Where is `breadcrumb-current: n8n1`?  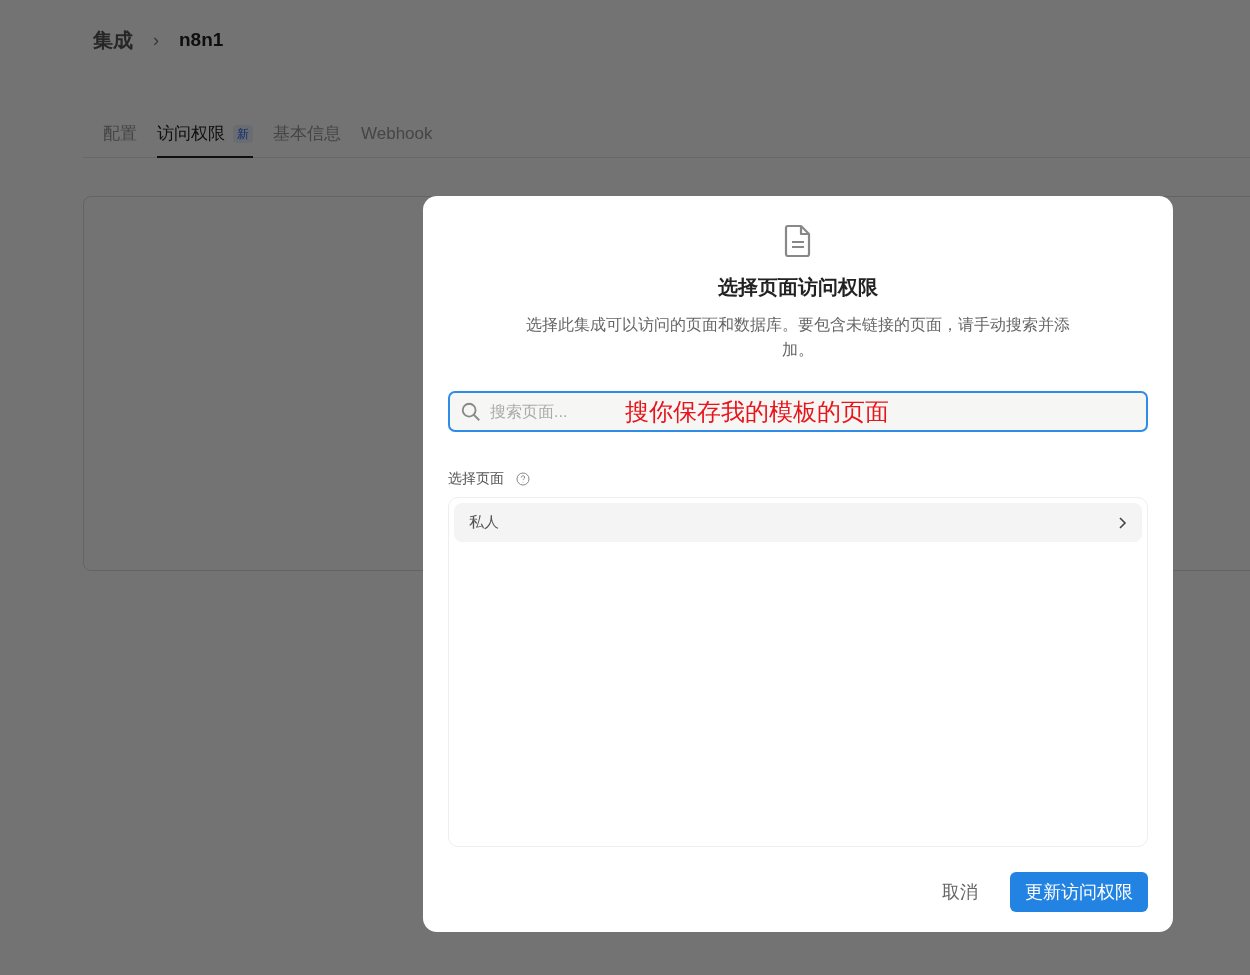
breadcrumb-current: n8n1 is located at coordinates (201, 39).